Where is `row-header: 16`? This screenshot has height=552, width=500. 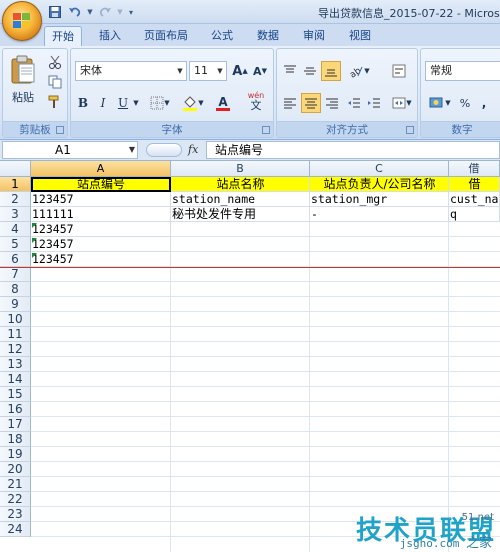 row-header: 16 is located at coordinates (15, 409).